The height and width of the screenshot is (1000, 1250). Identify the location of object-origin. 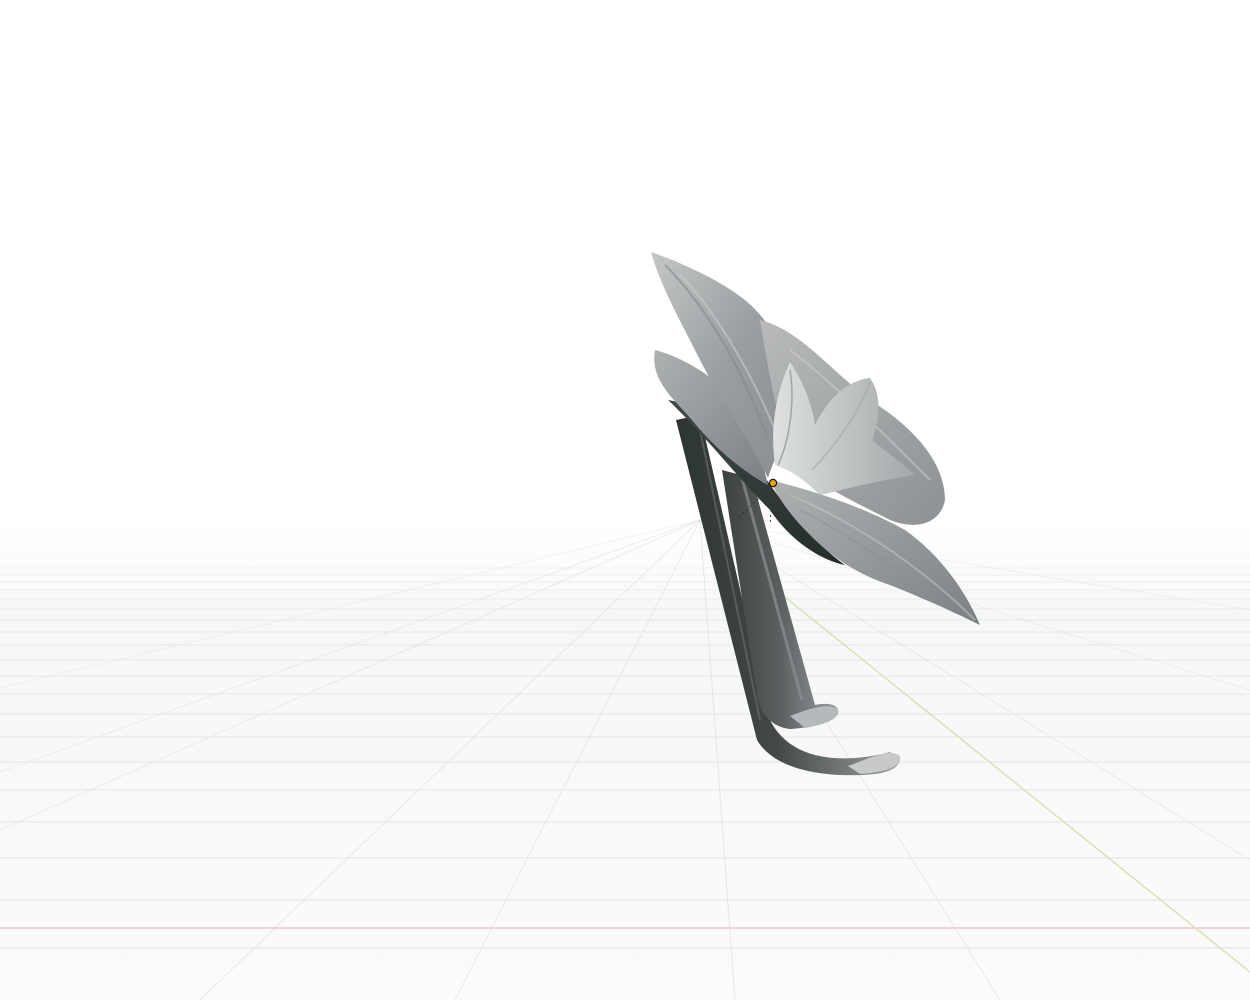
(773, 483).